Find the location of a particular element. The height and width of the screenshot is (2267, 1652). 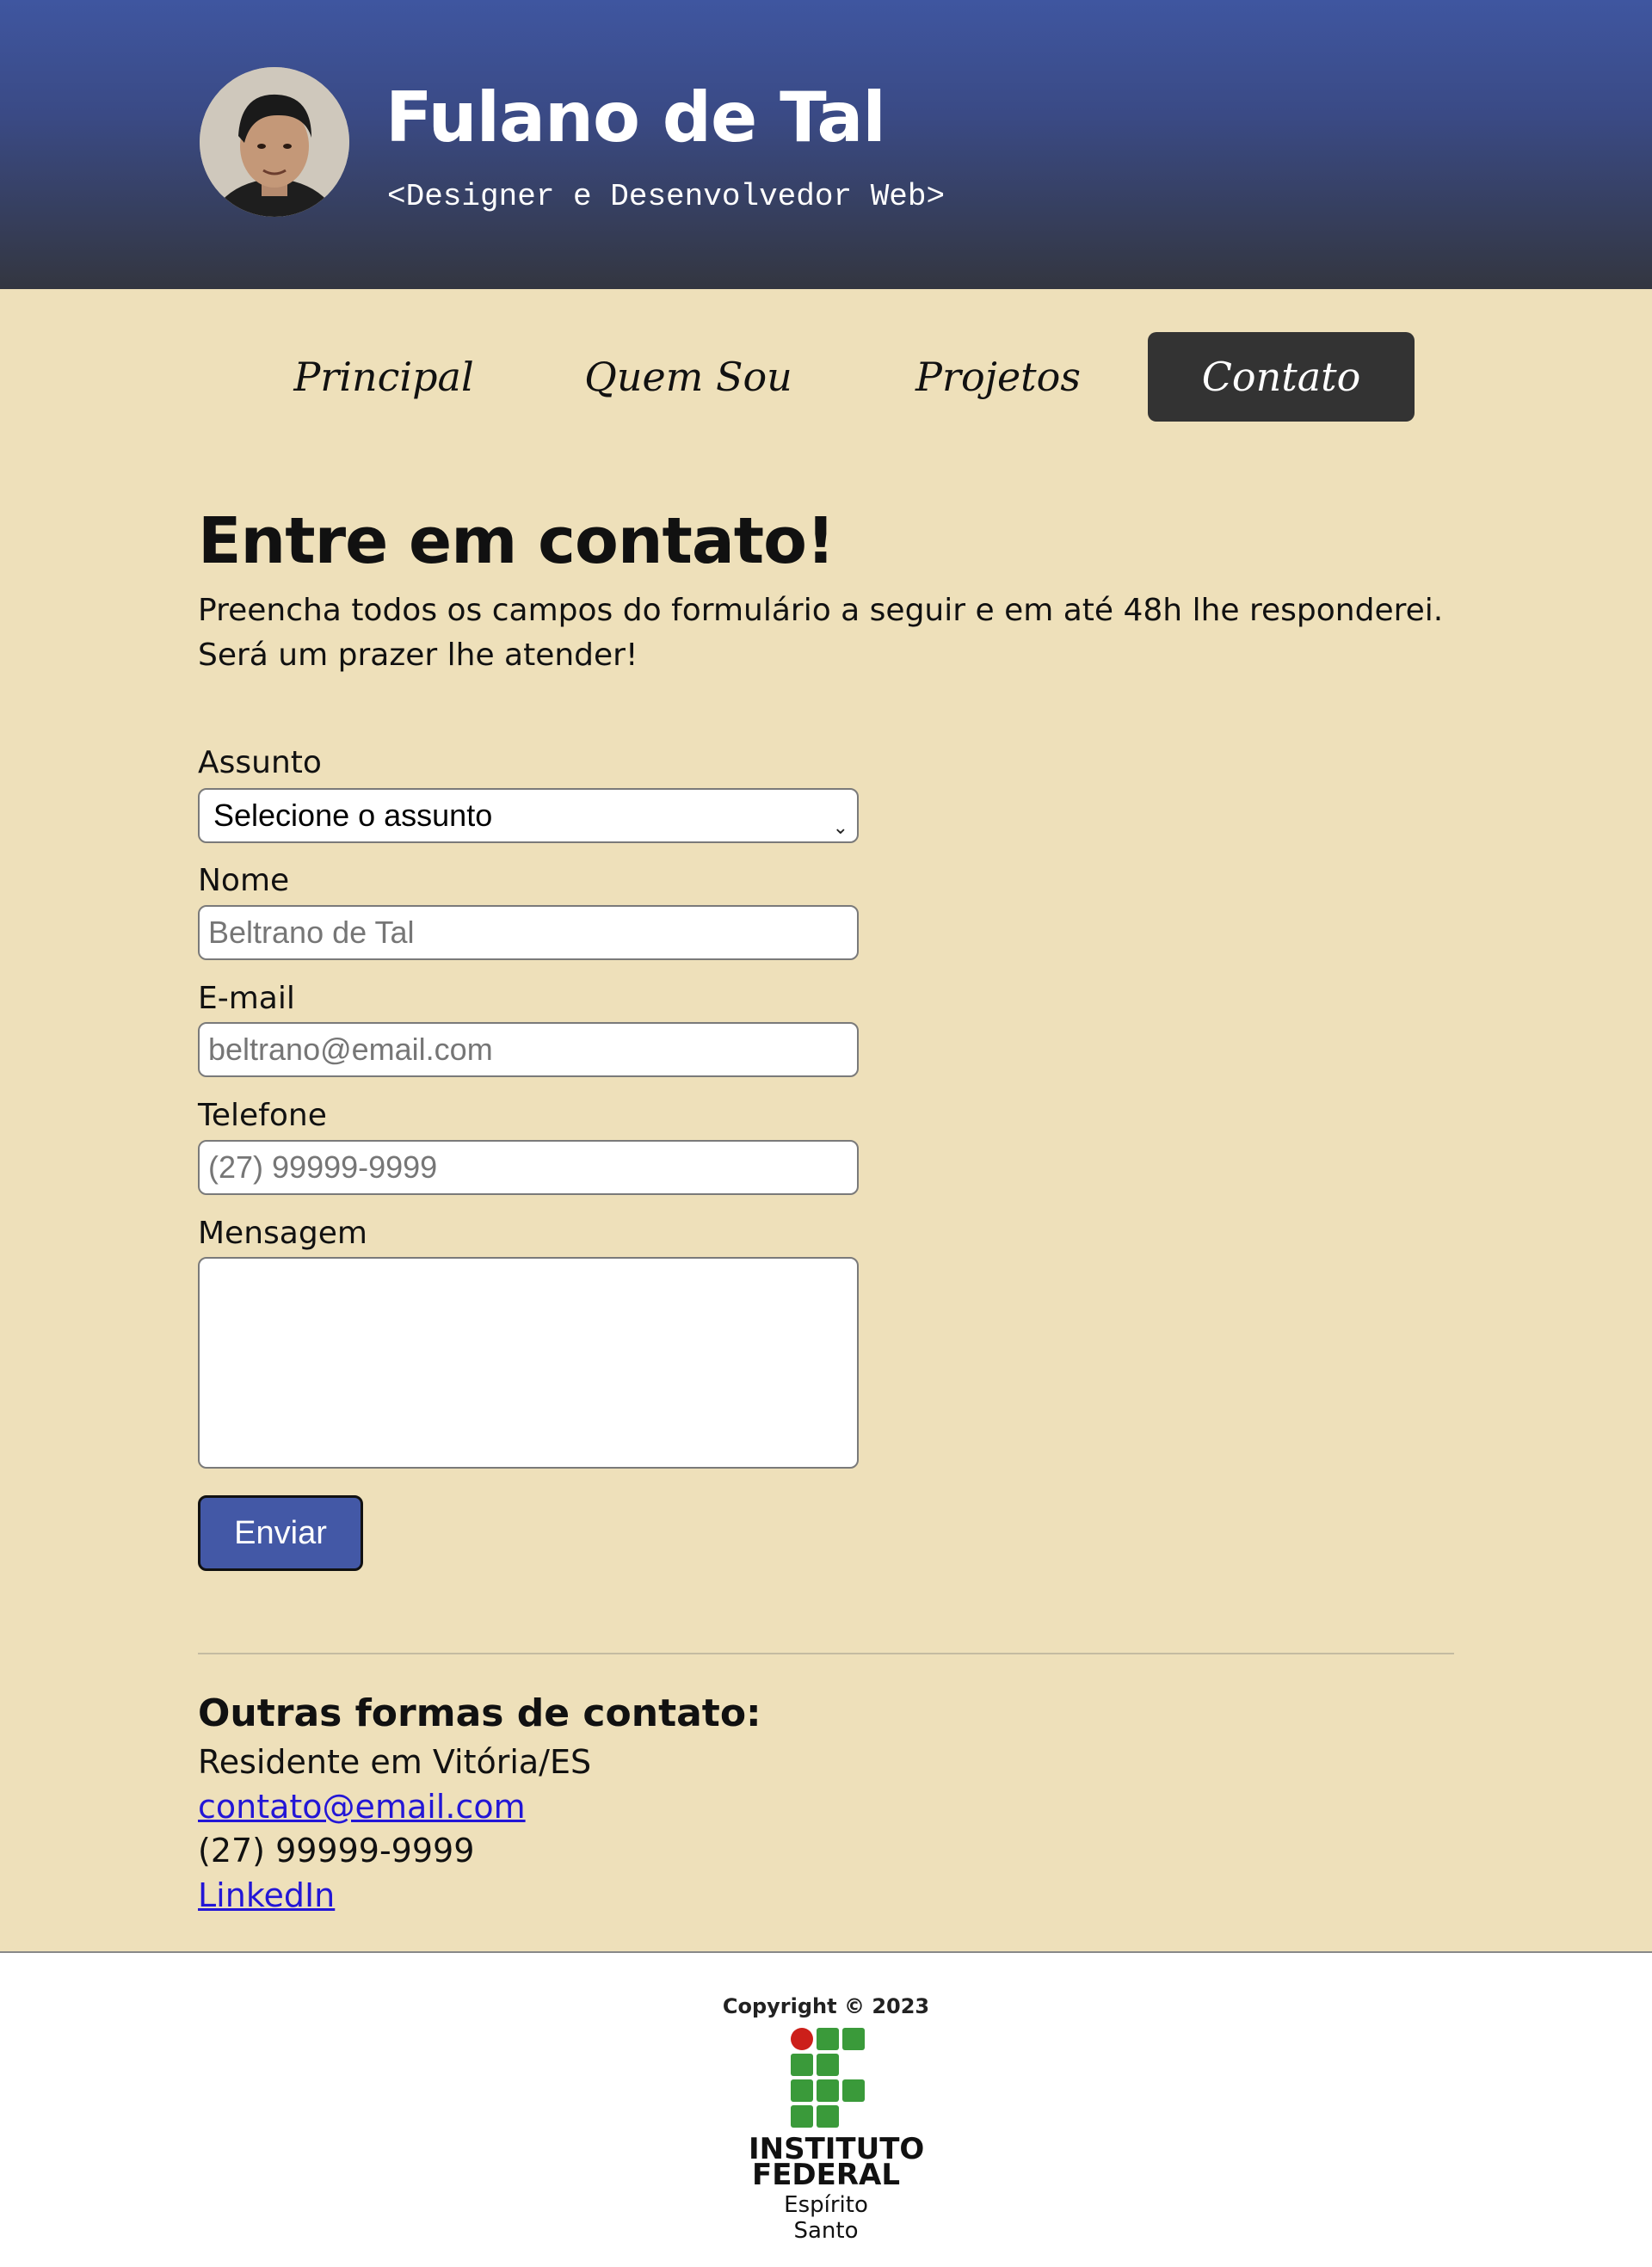

email-field: beltrano@email.com is located at coordinates (528, 1049).